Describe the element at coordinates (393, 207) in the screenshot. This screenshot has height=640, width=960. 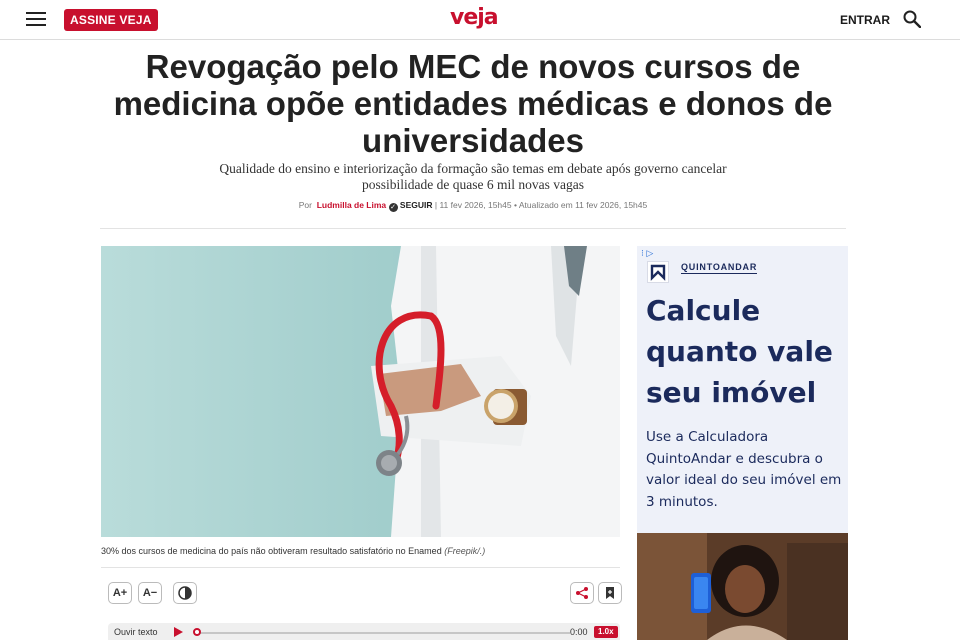
I see `verified-check-icon: ✓` at that location.